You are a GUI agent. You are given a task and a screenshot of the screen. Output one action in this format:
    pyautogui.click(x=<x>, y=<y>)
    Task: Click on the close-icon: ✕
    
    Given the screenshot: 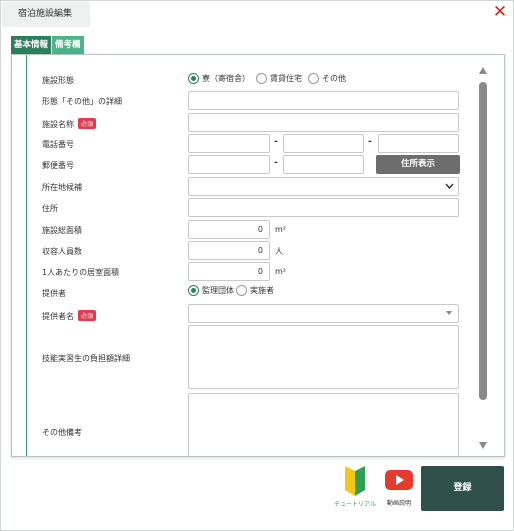 What is the action you would take?
    pyautogui.click(x=500, y=12)
    